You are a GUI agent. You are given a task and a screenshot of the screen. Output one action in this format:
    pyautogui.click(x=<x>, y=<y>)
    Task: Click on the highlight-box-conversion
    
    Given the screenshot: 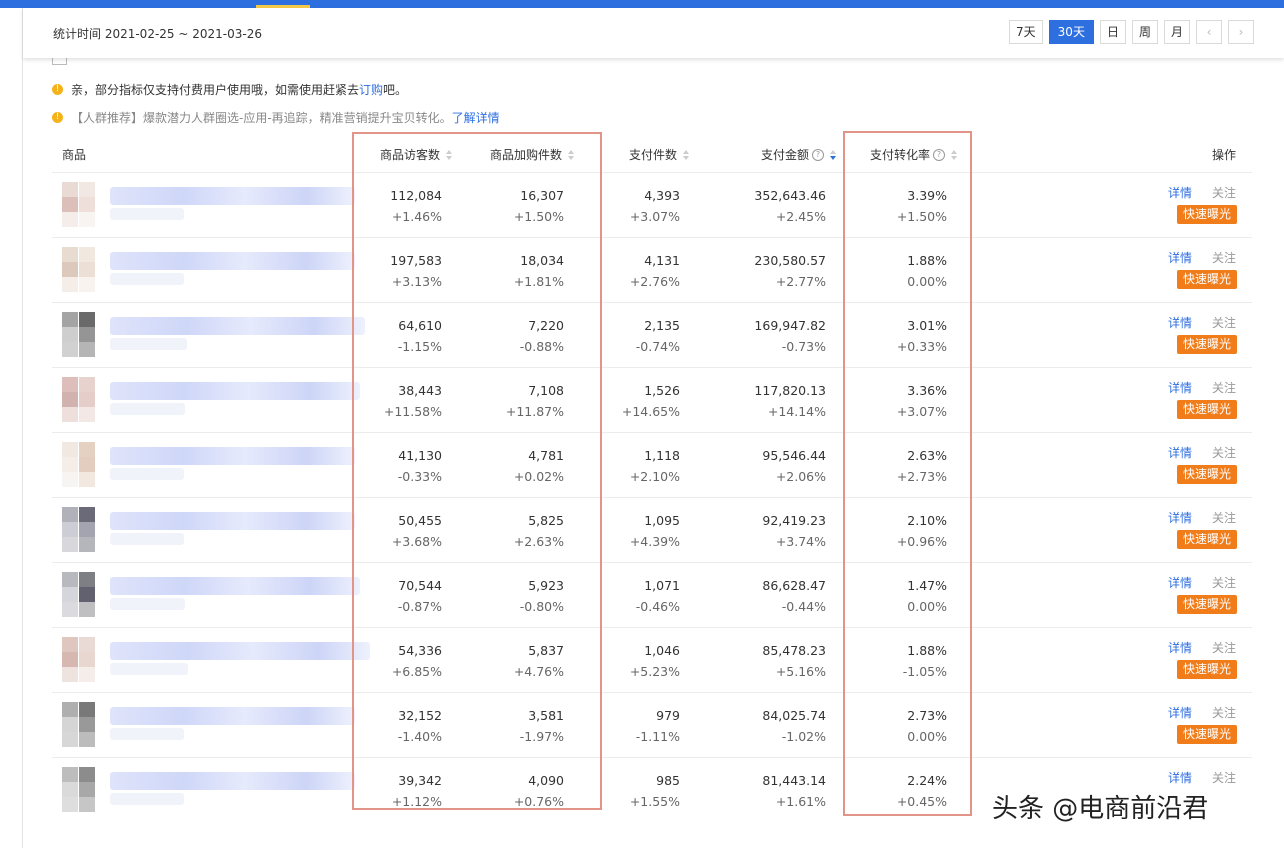 What is the action you would take?
    pyautogui.click(x=907, y=473)
    